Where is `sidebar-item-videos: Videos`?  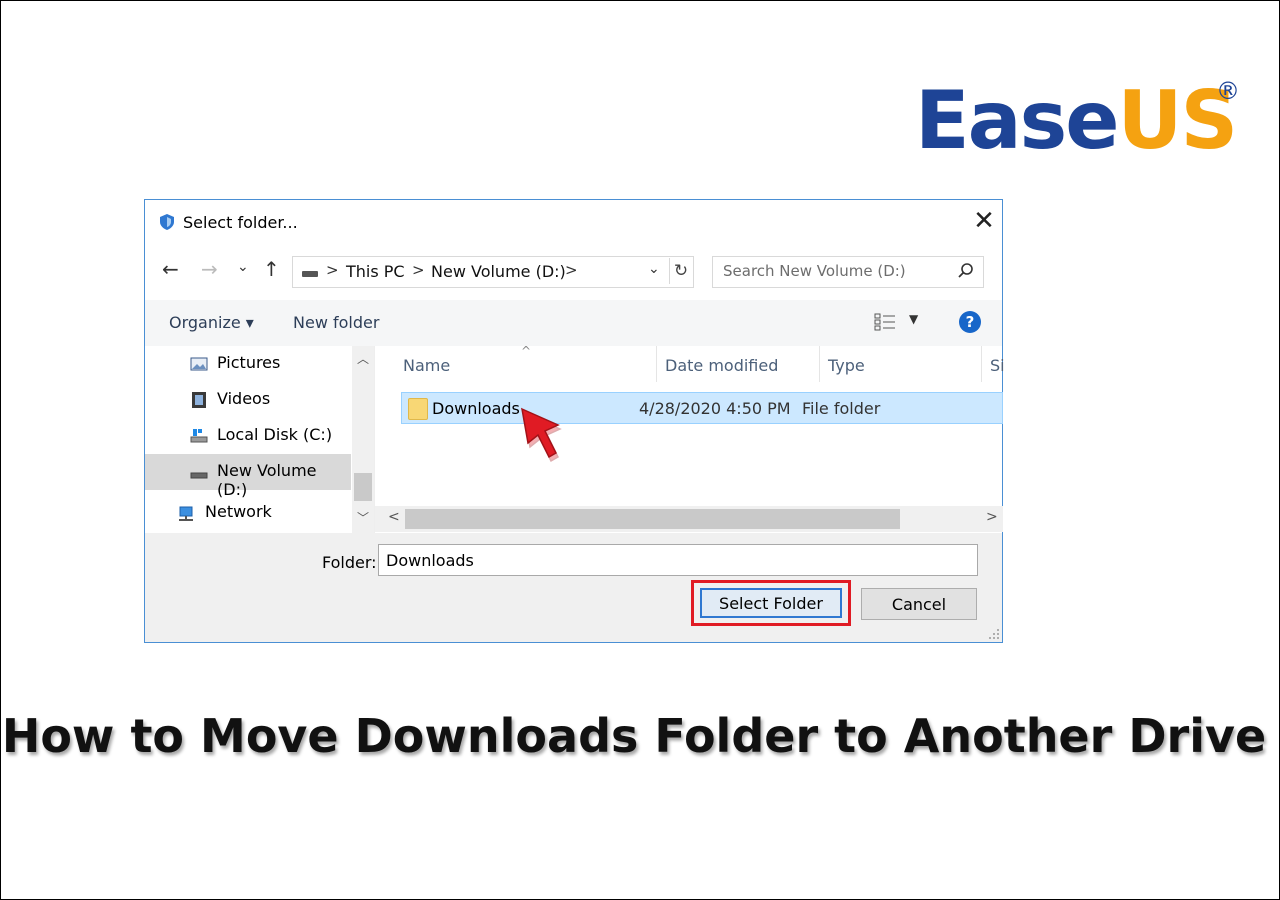
sidebar-item-videos: Videos is located at coordinates (248, 400).